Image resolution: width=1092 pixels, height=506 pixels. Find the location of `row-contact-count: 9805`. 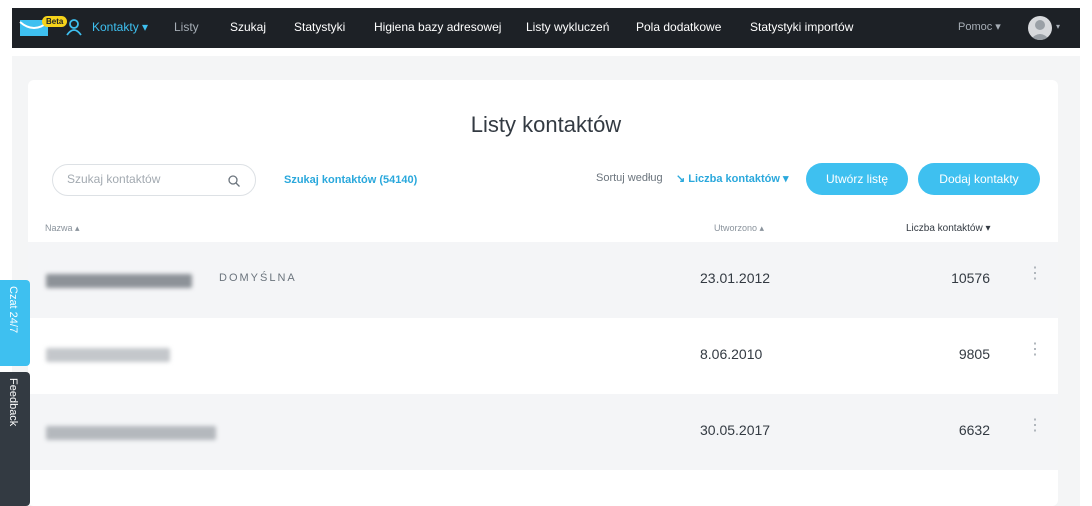

row-contact-count: 9805 is located at coordinates (974, 354).